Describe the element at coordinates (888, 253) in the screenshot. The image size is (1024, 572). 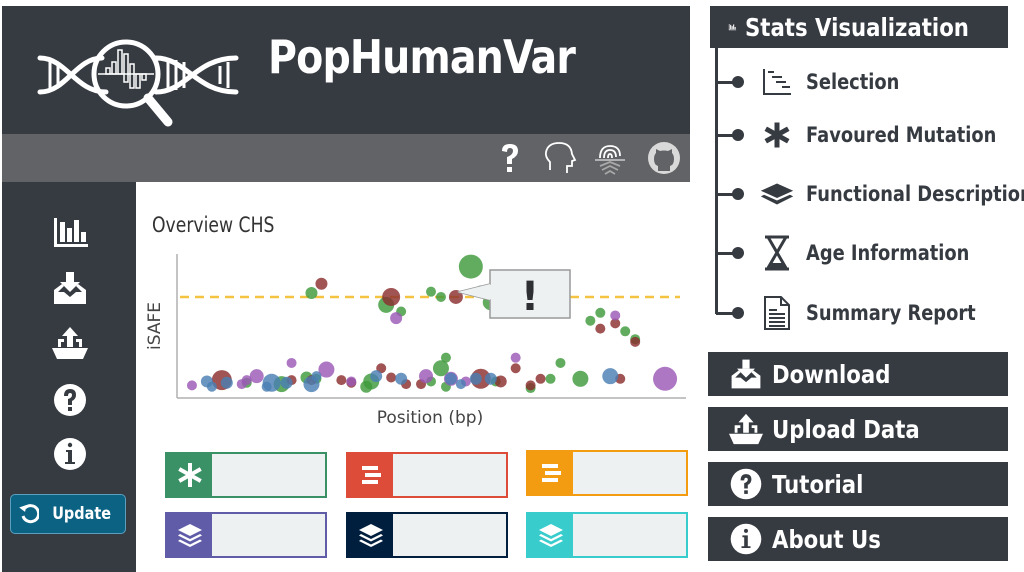
I see `submenu-label: Age Information` at that location.